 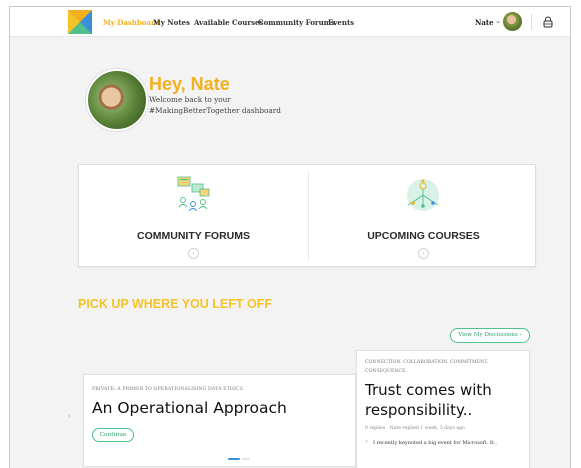 I want to click on view-my-discussions-button: View My Discussions ›, so click(x=490, y=335).